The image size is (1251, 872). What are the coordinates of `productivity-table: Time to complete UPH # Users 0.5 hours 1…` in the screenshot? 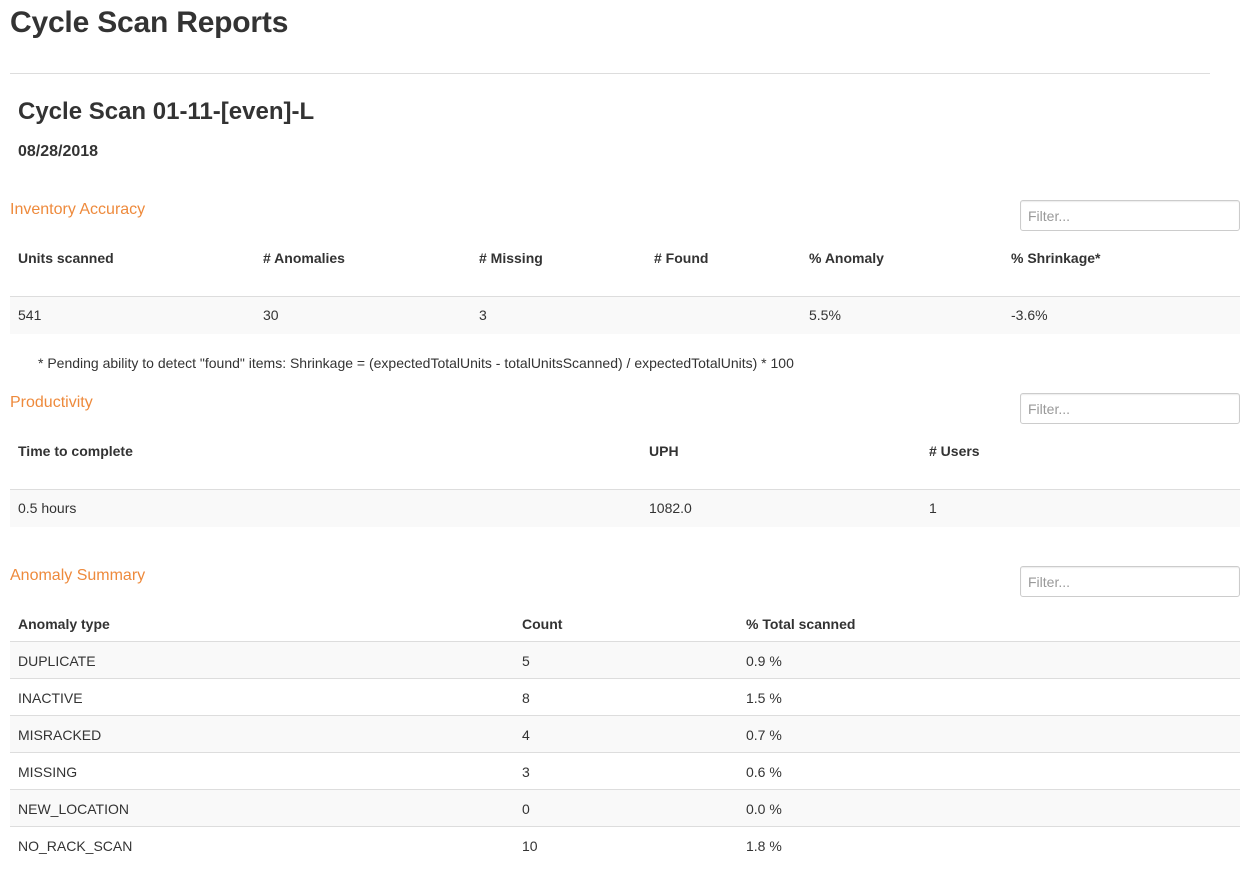 It's located at (625, 479).